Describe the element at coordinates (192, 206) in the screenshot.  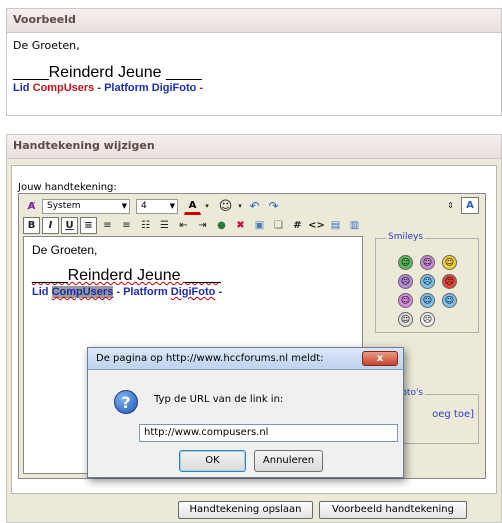
I see `font-color-icon: A` at that location.